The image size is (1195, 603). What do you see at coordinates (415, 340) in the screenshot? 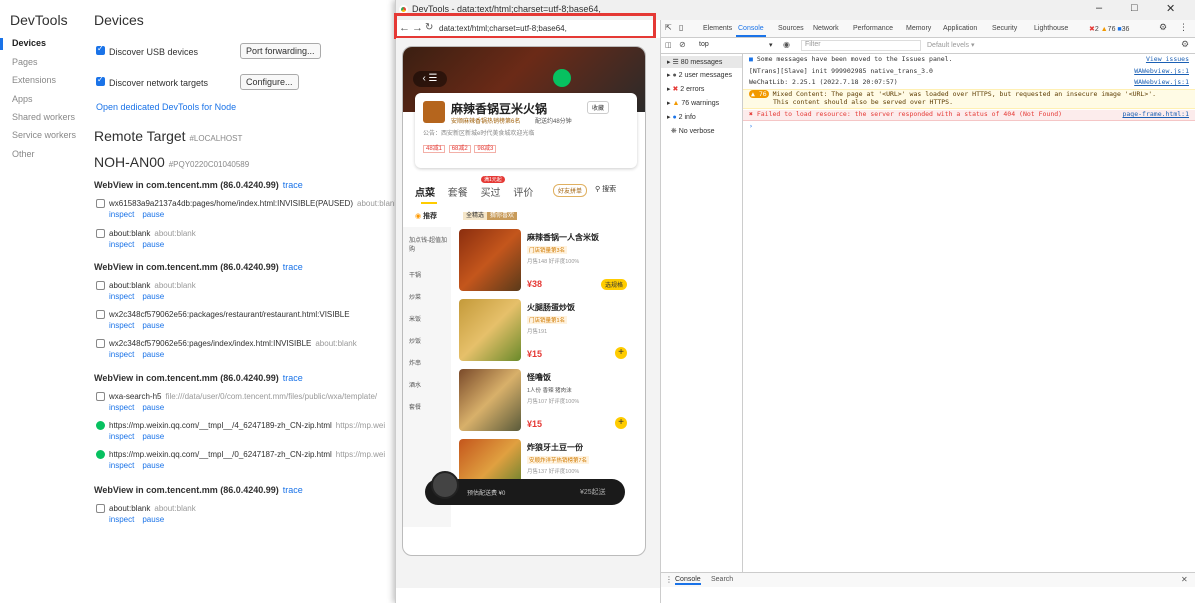
I see `category-item: 炒饭` at bounding box center [415, 340].